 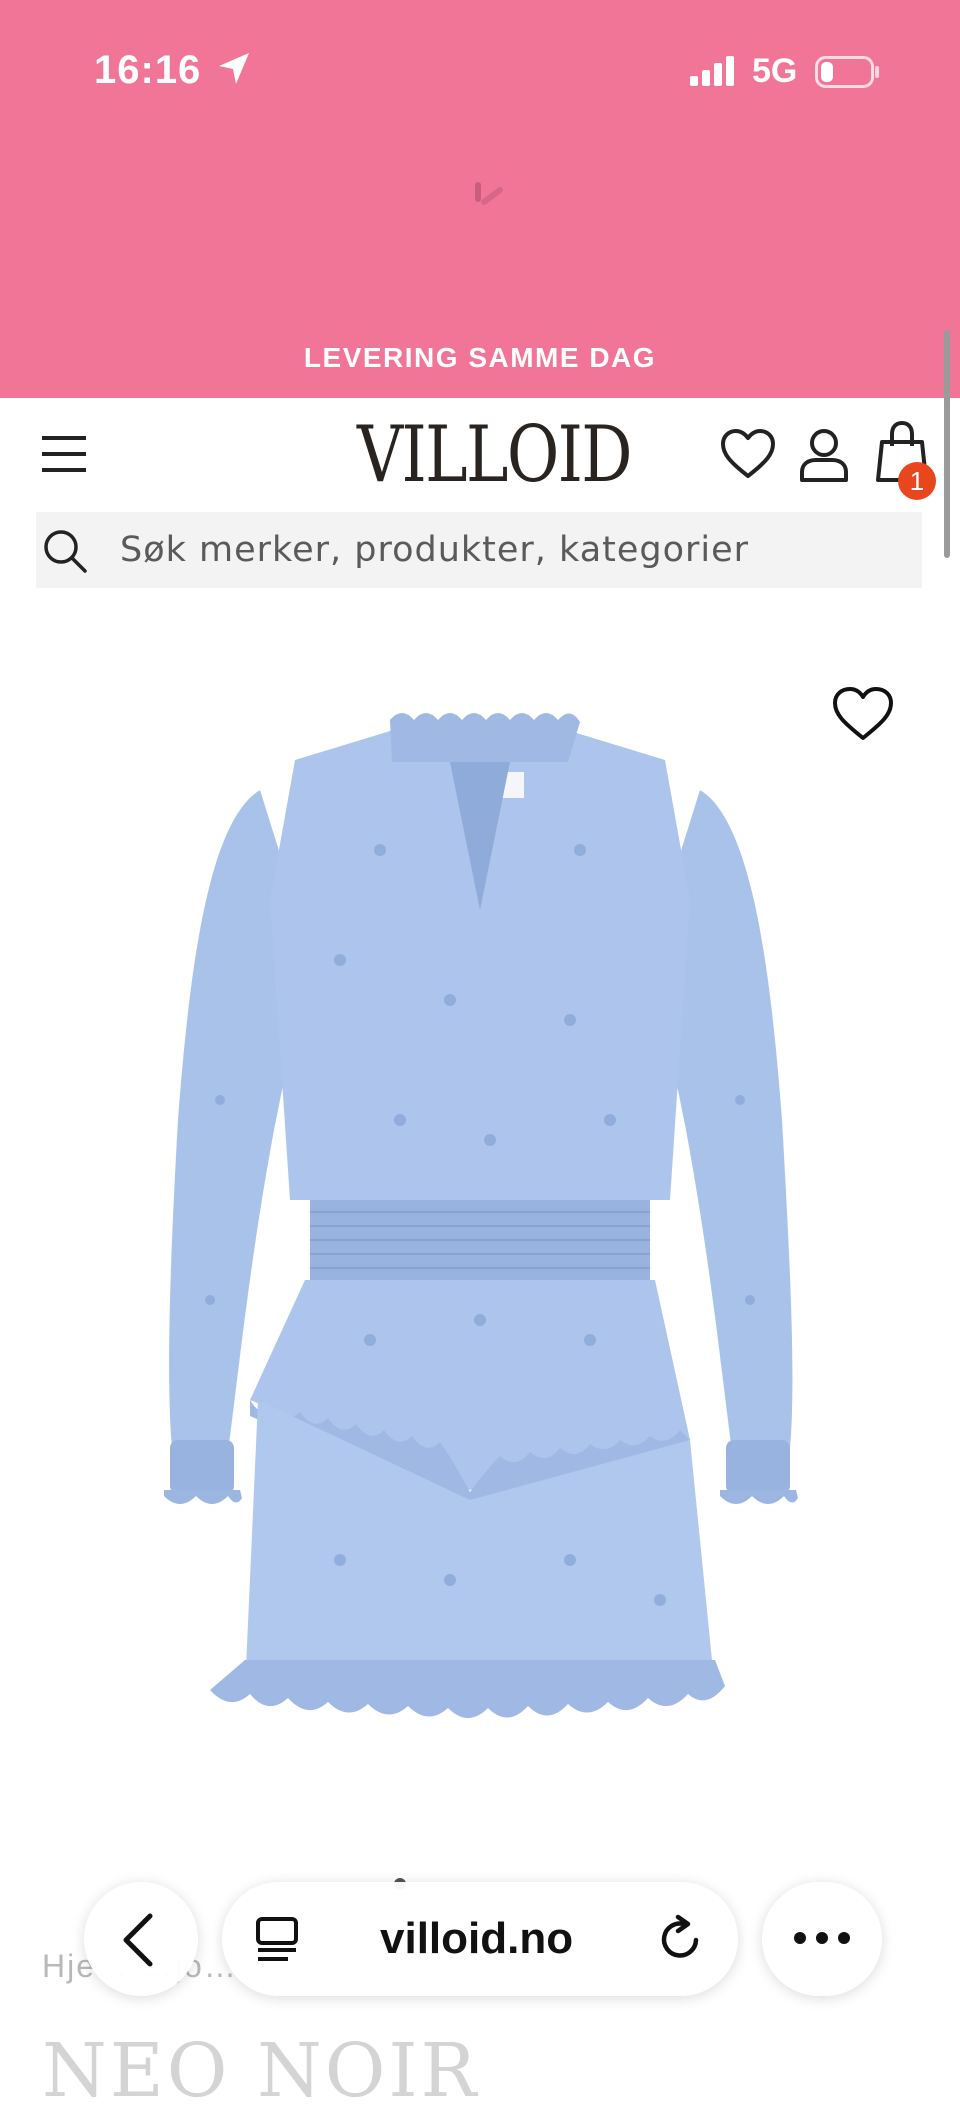 I want to click on product-brand: NEO NOIR, so click(x=260, y=2071).